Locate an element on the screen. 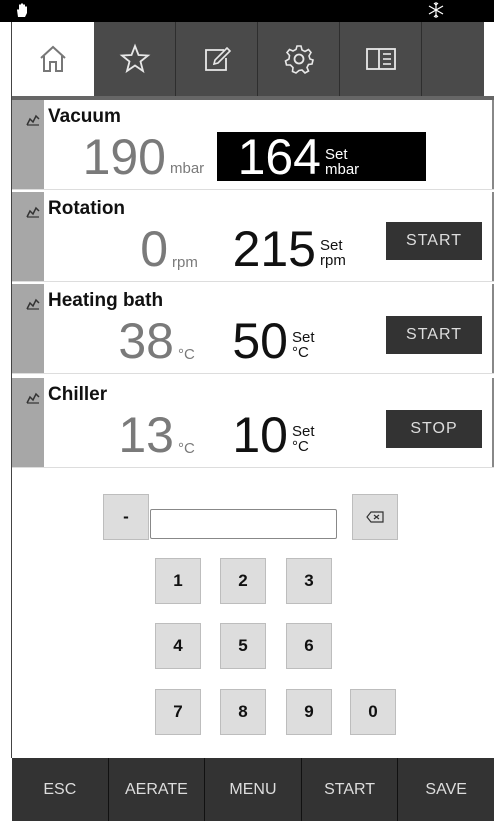  vacuum-set-unit: mbar is located at coordinates (342, 169).